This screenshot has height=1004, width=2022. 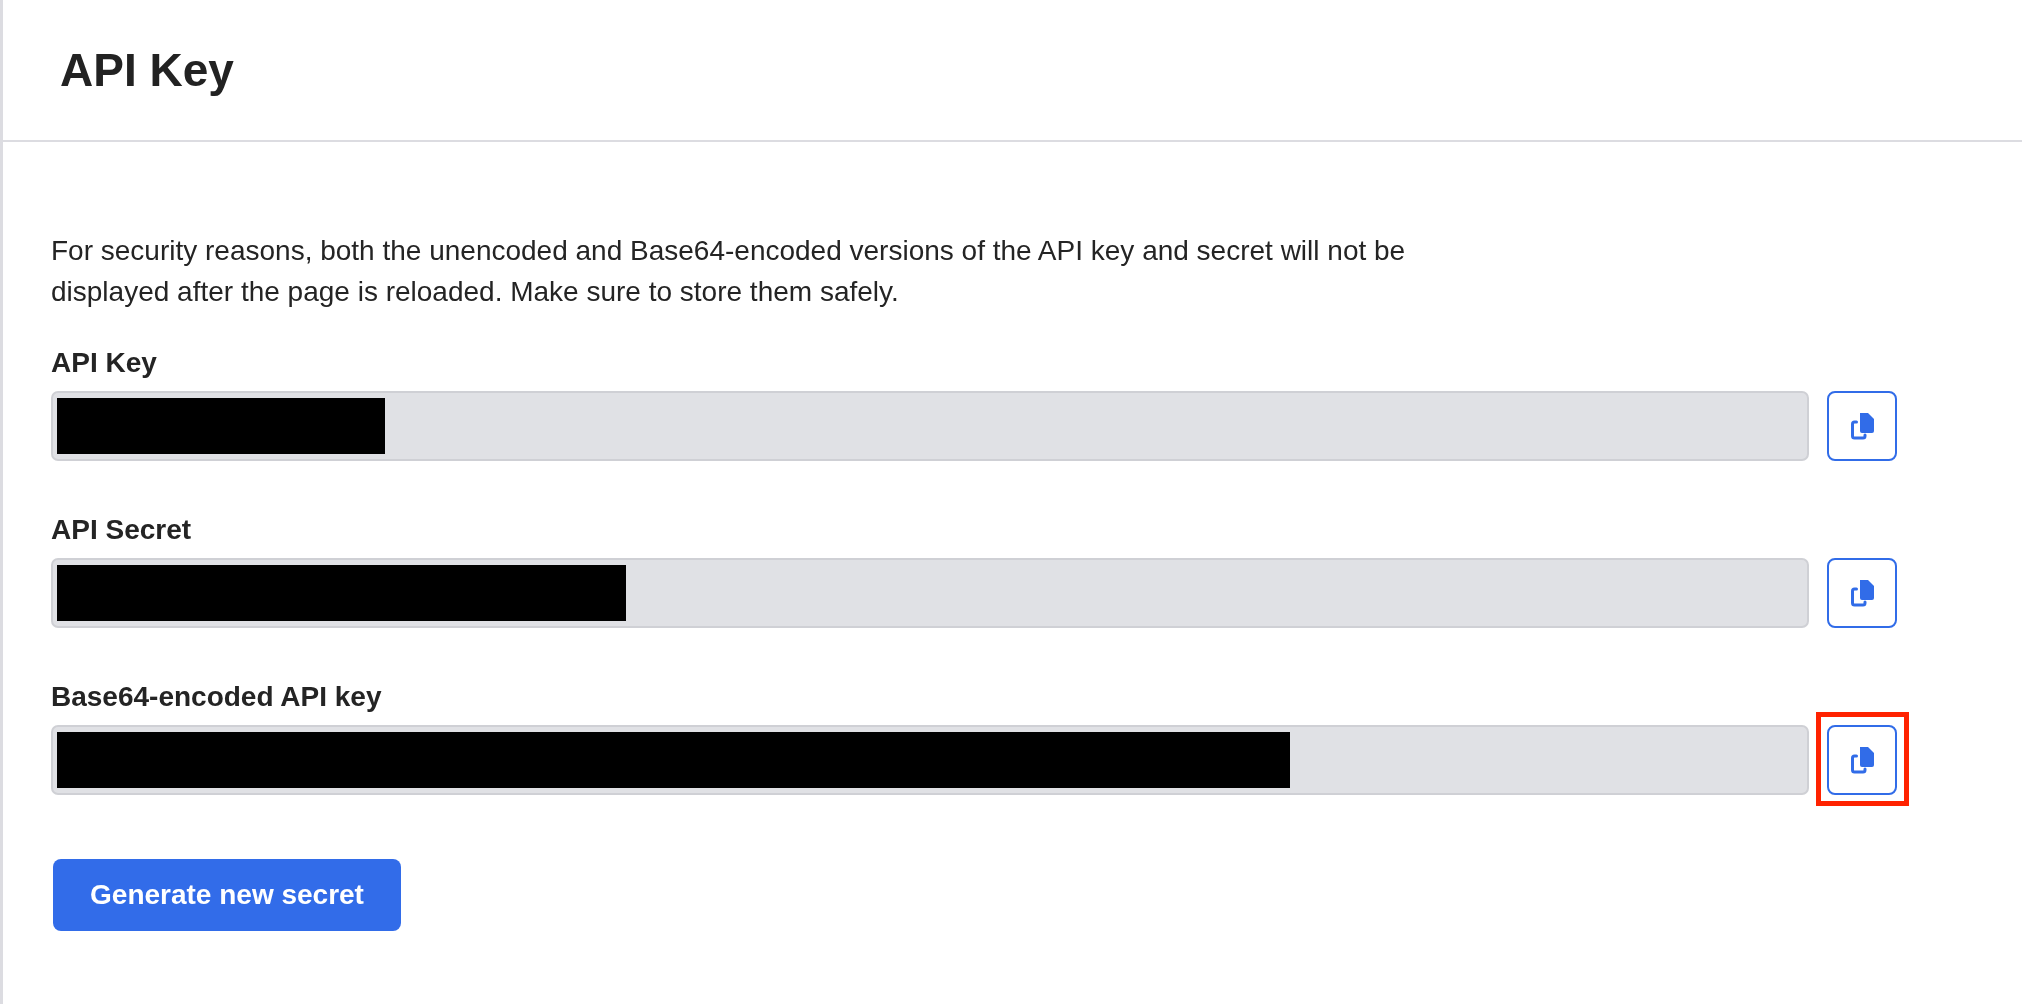 What do you see at coordinates (216, 697) in the screenshot?
I see `field-label: Base64-encoded API key` at bounding box center [216, 697].